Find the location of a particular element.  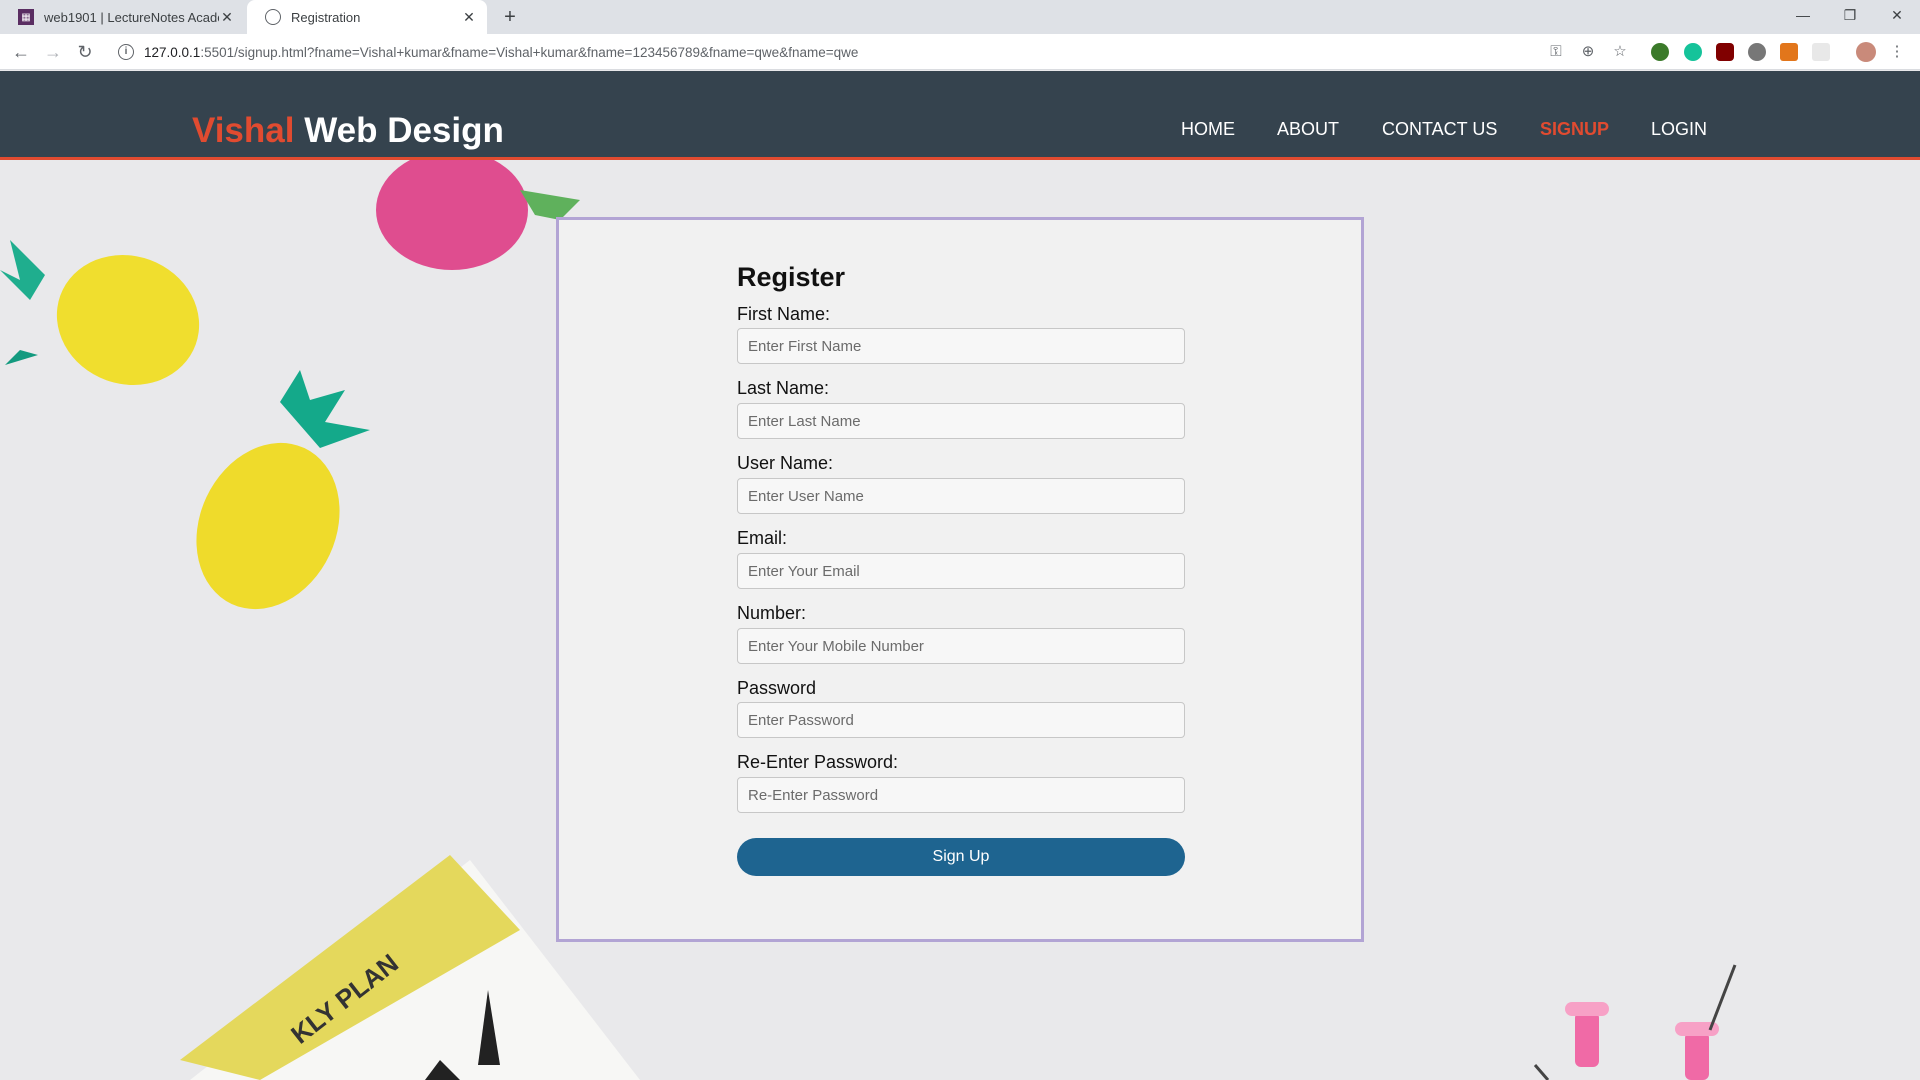

new-tab-button: + is located at coordinates (510, 17).